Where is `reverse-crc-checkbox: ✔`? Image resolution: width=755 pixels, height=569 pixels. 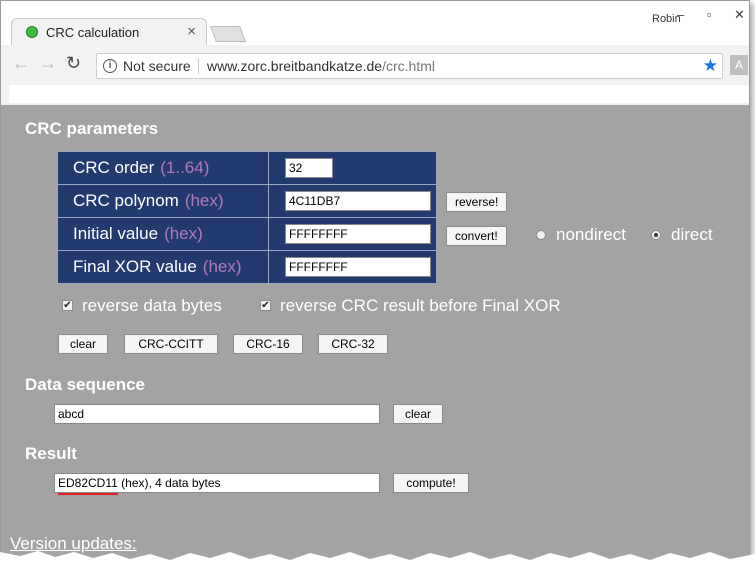
reverse-crc-checkbox: ✔ is located at coordinates (265, 305).